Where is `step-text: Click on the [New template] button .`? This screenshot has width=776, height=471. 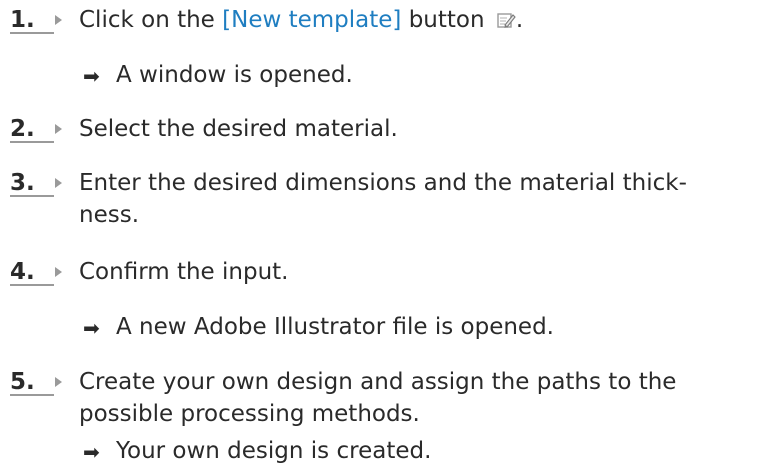 step-text: Click on the [New template] button . is located at coordinates (419, 20).